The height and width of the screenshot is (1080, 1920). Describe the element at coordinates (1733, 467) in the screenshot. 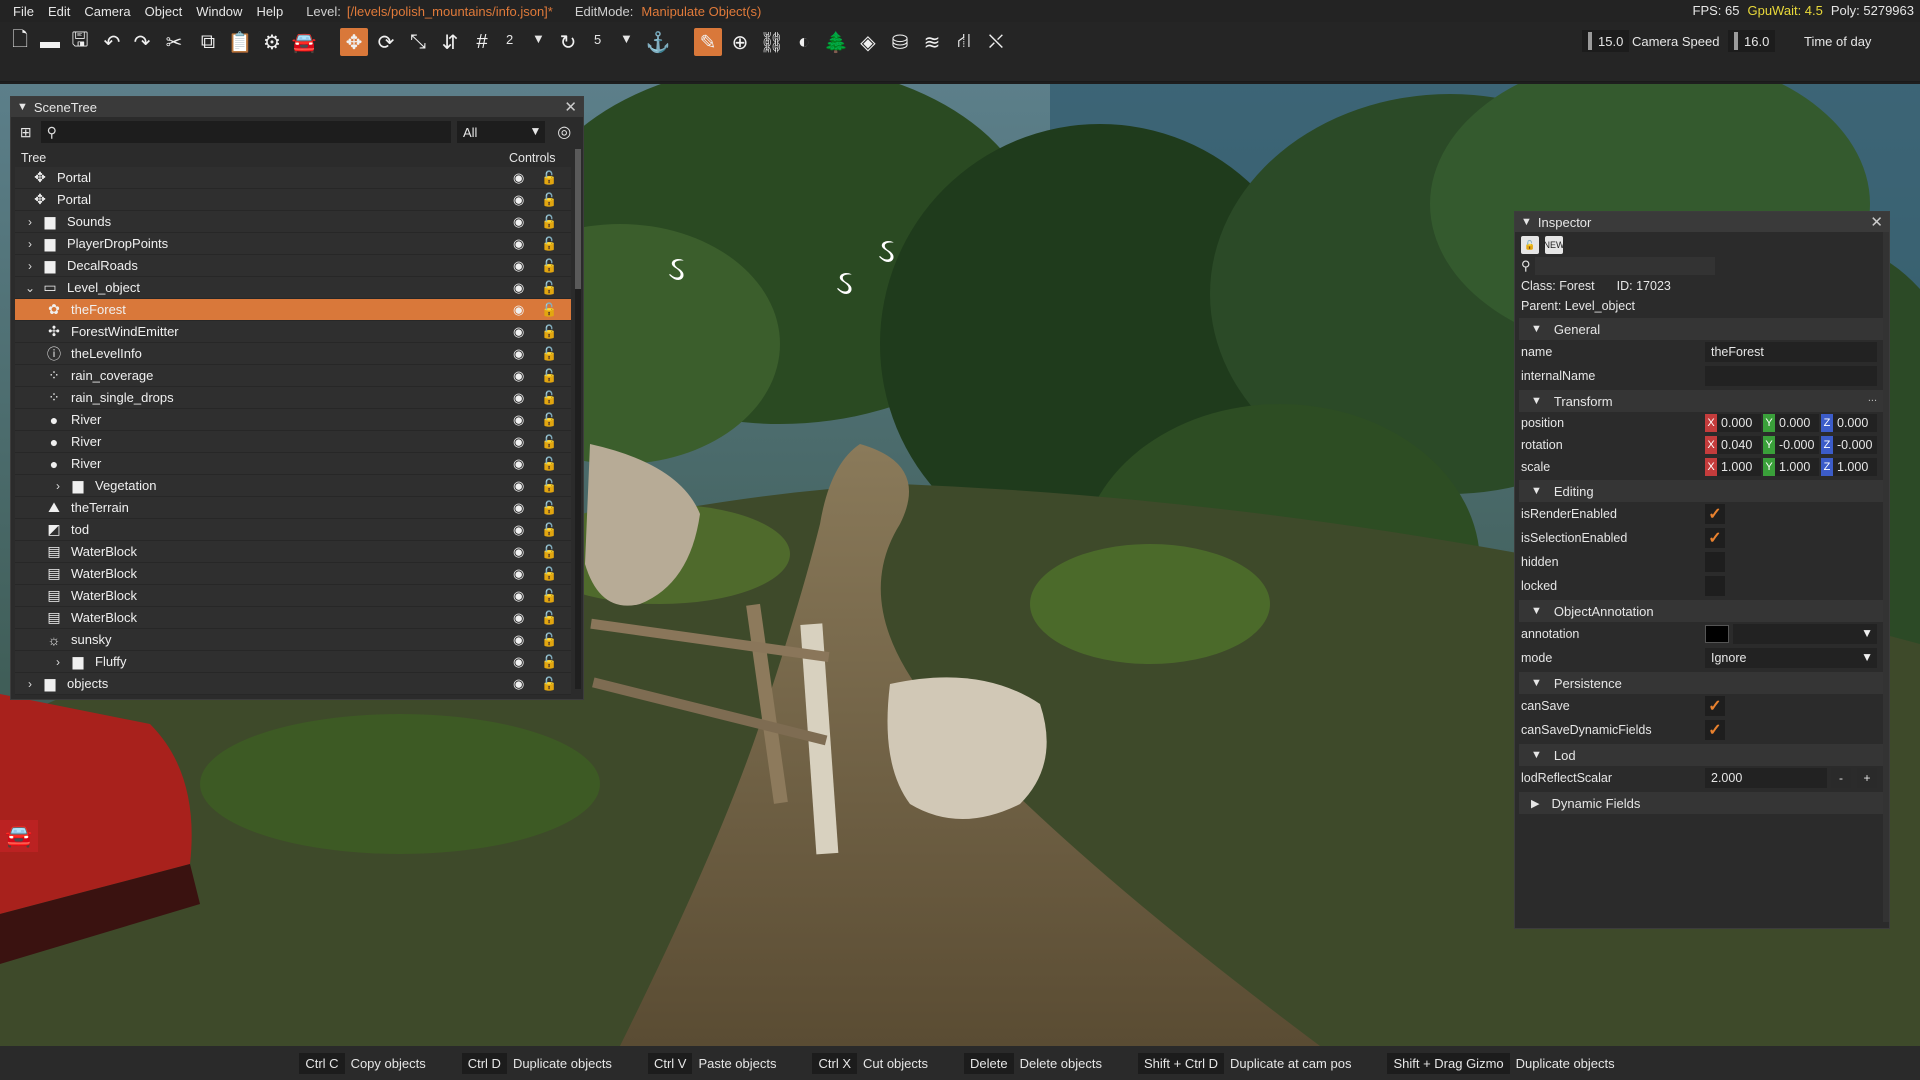

I see `scale-x: X 1.000` at that location.